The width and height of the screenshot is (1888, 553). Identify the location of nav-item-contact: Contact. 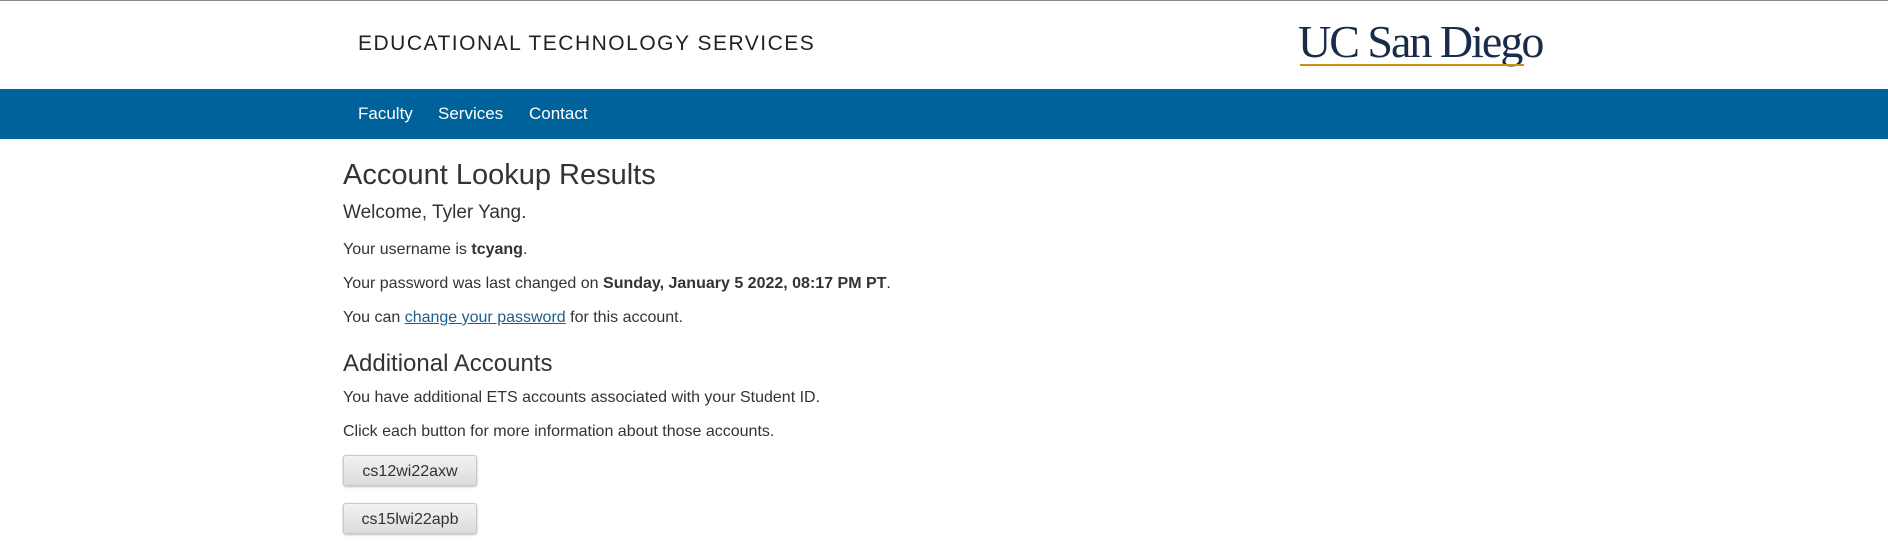
(558, 114).